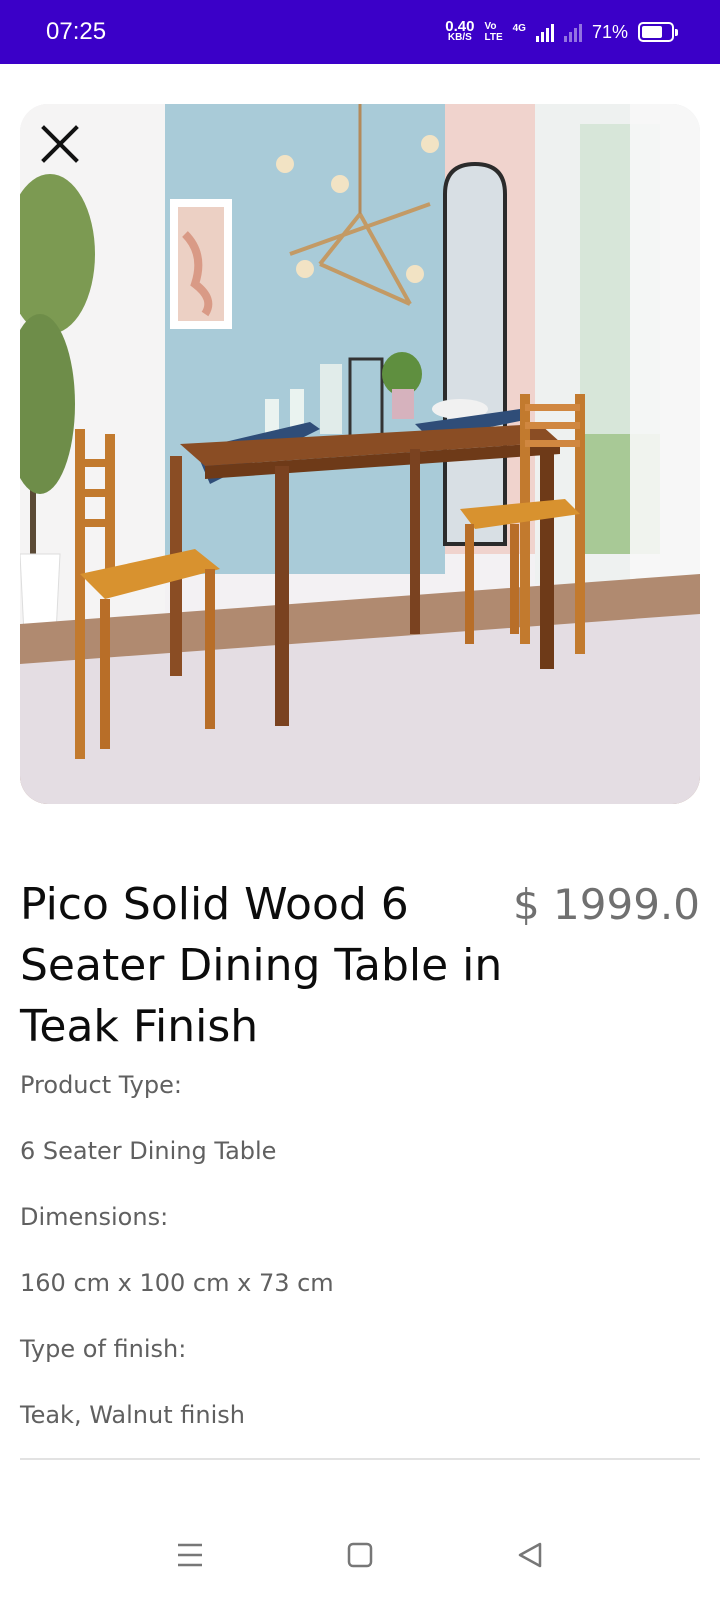 The width and height of the screenshot is (720, 1600). I want to click on home-button, so click(360, 1555).